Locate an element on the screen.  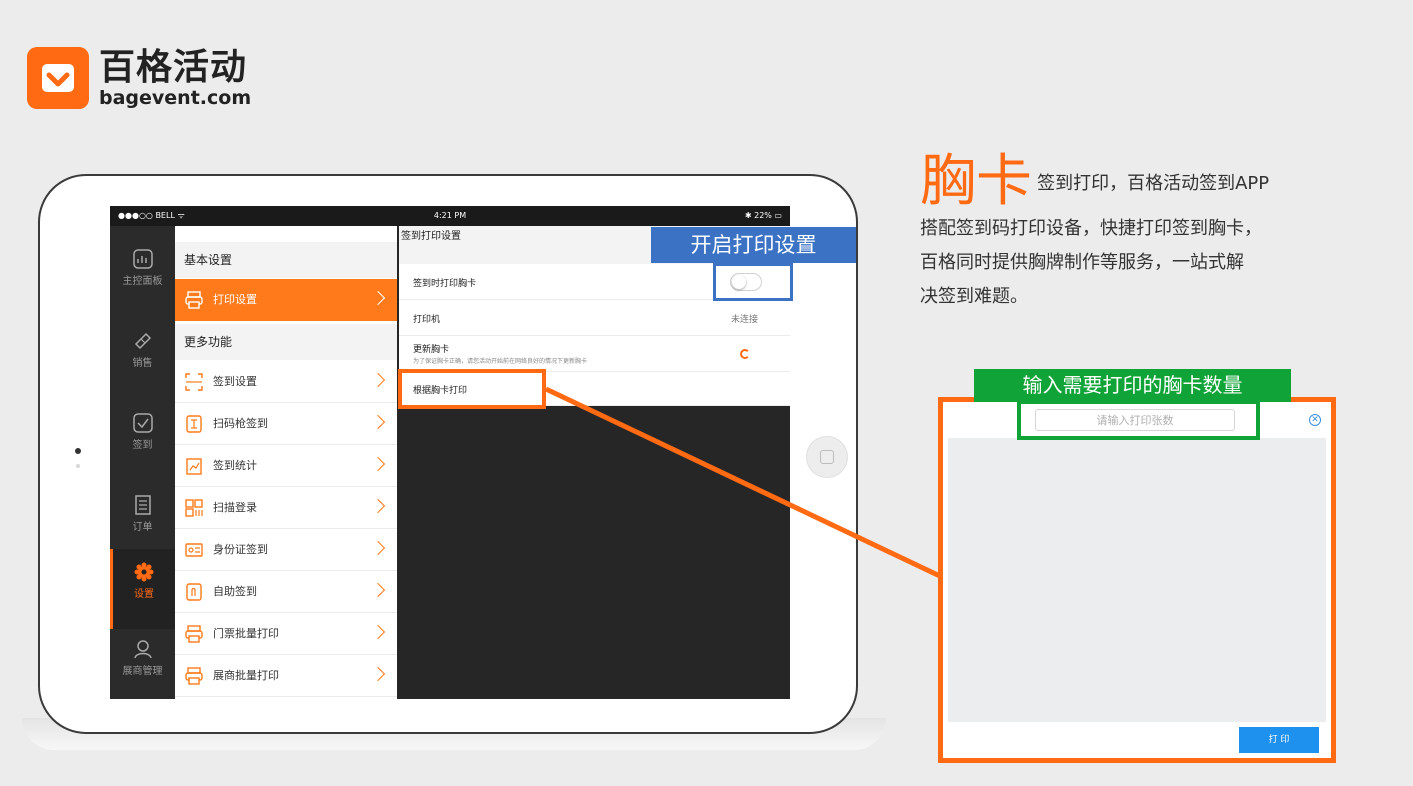
print-count-dialog: 请输入打印张数 ✕ 打 印 is located at coordinates (1137, 580).